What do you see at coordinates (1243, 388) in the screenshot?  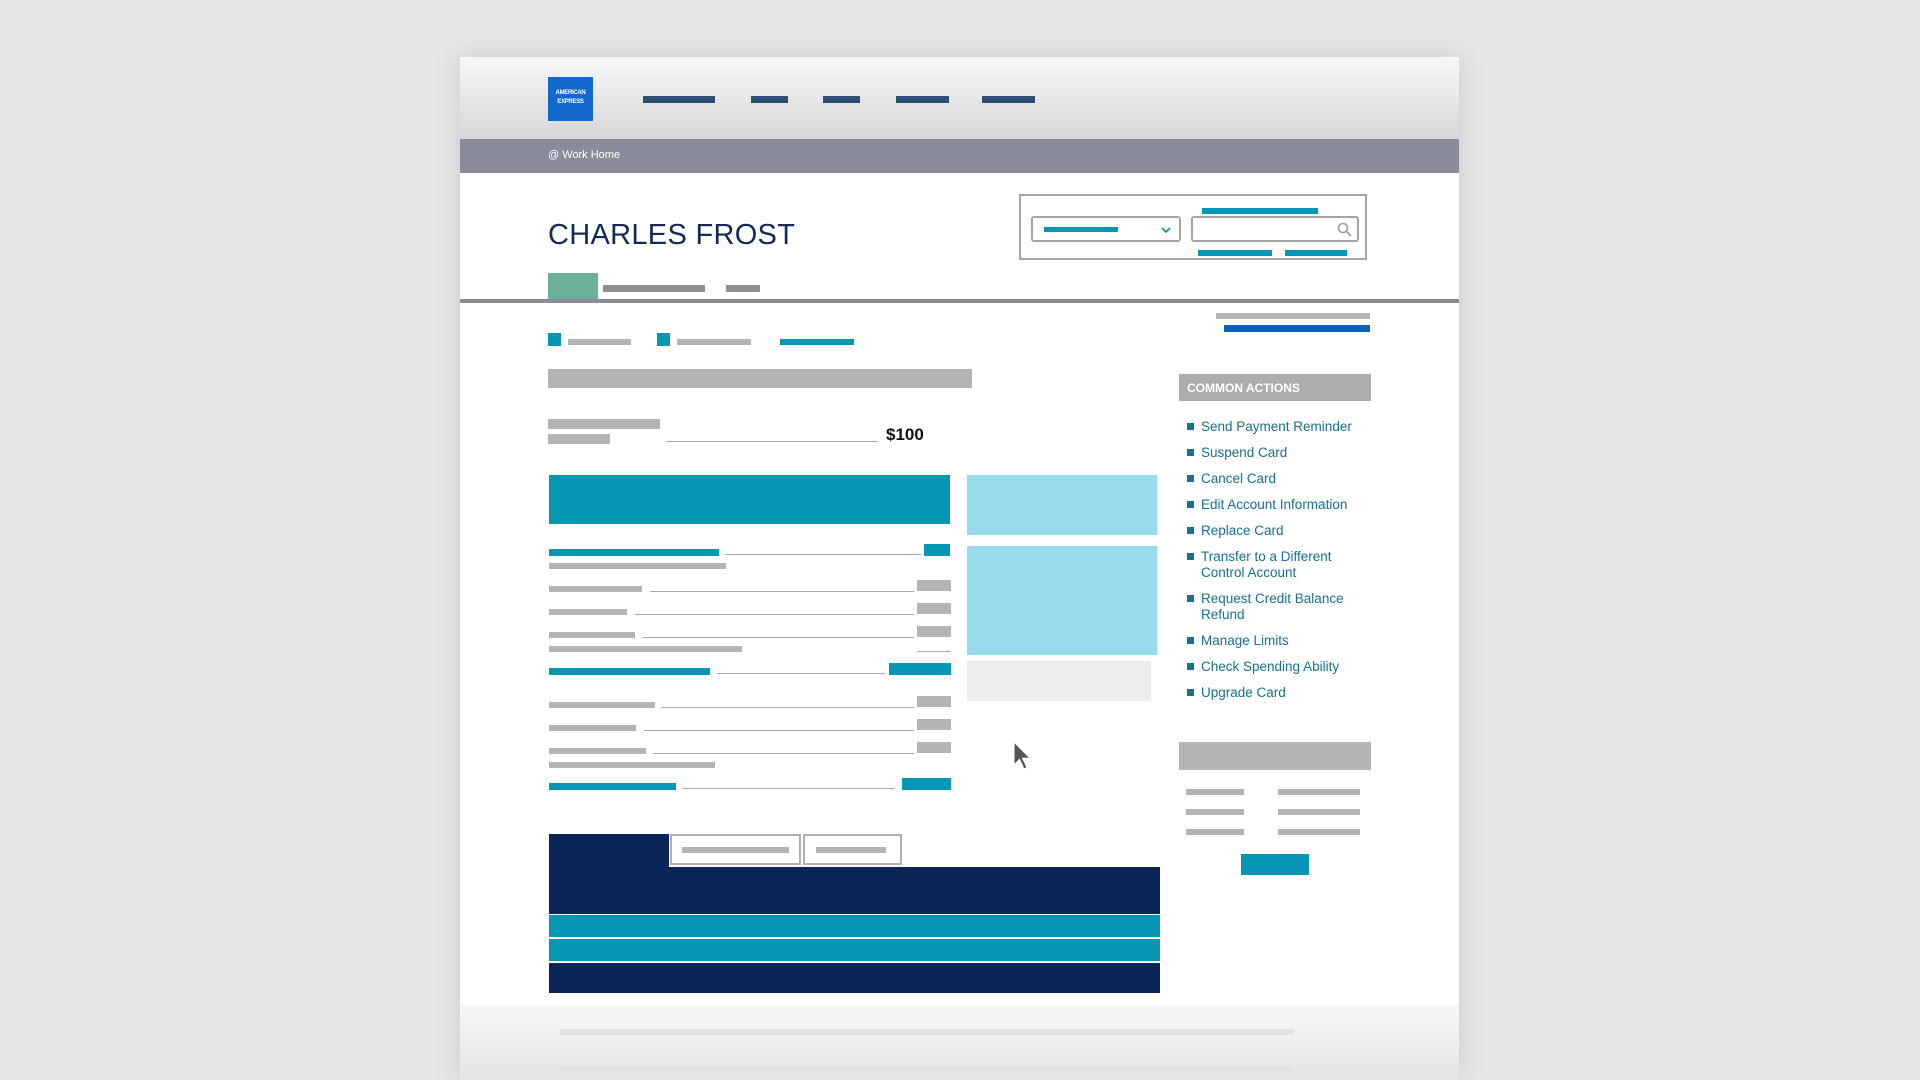 I see `common-actions-title: COMMON ACTIONS` at bounding box center [1243, 388].